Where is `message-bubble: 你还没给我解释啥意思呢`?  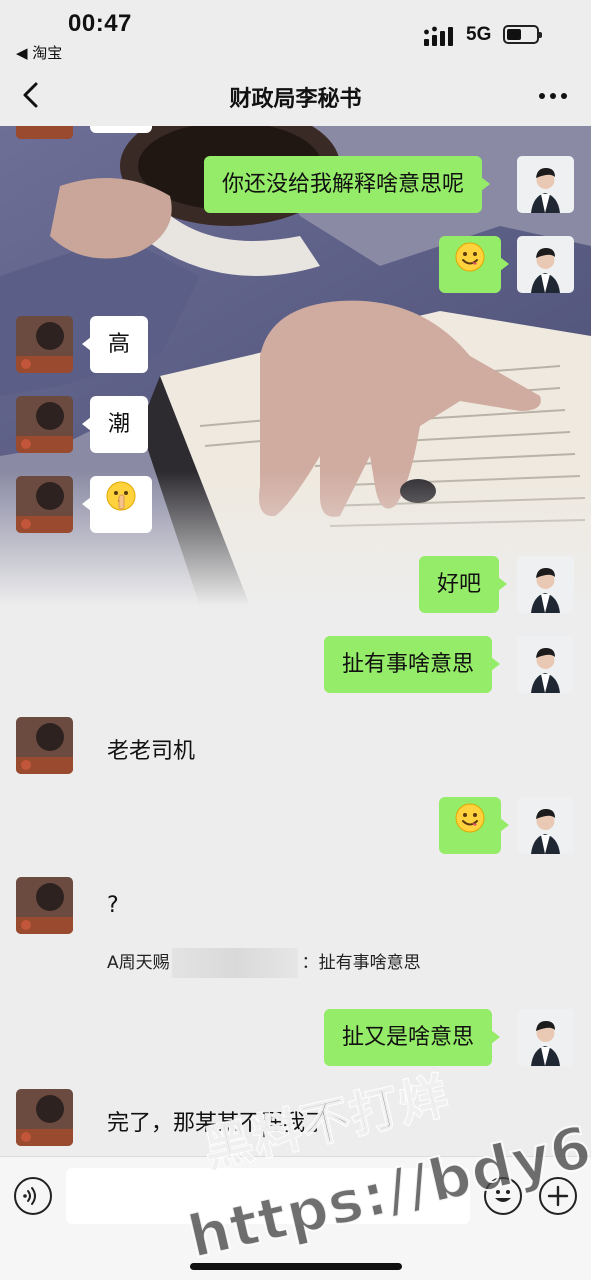 message-bubble: 你还没给我解释啥意思呢 is located at coordinates (347, 184).